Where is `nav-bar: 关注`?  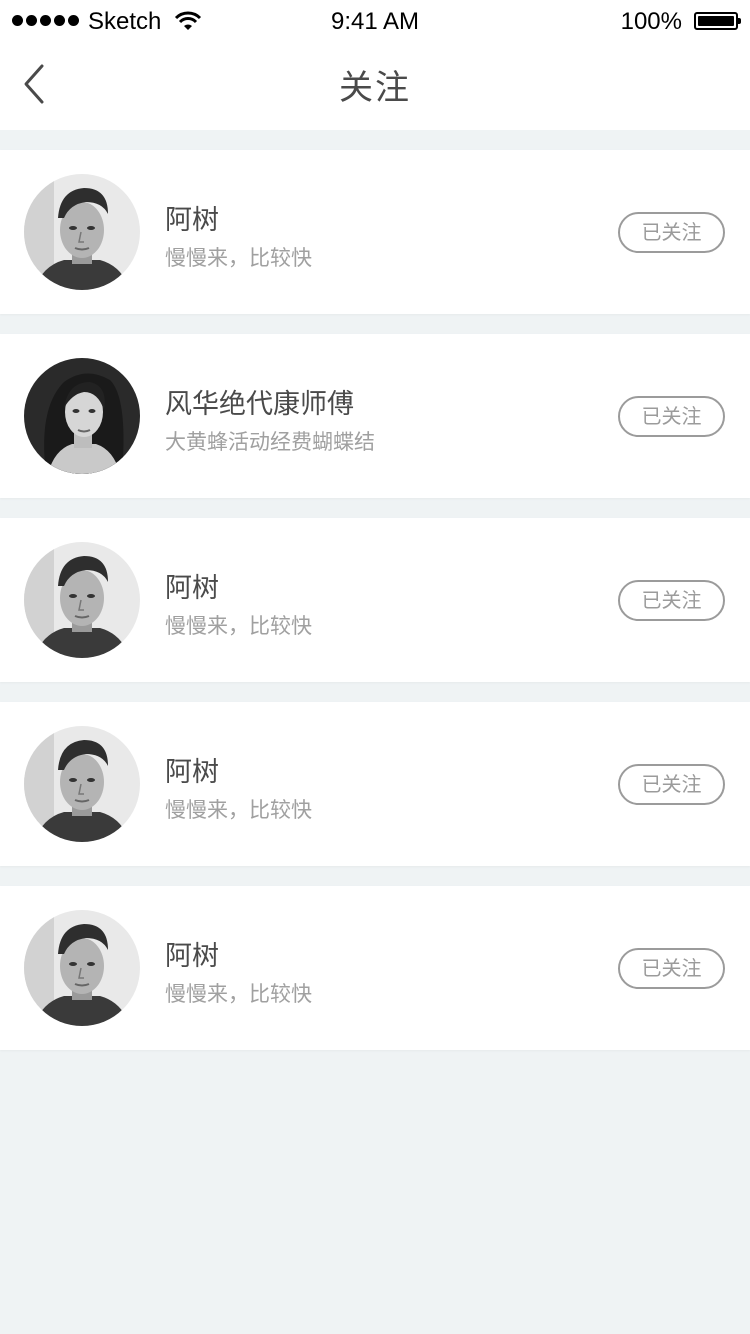
nav-bar: 关注 is located at coordinates (375, 87).